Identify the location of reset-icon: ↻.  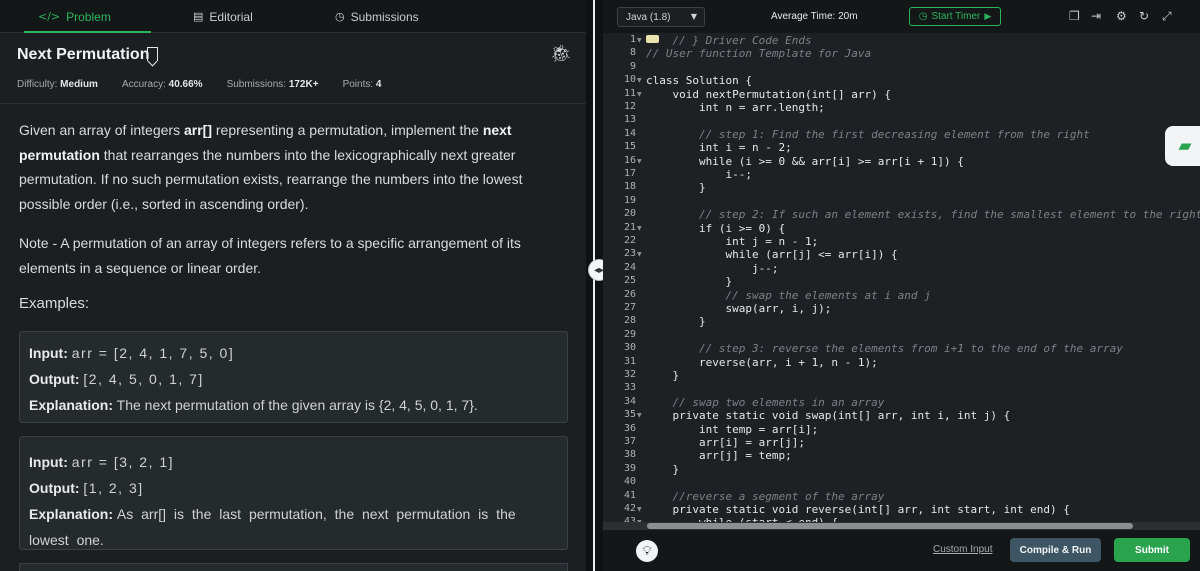
(1144, 16).